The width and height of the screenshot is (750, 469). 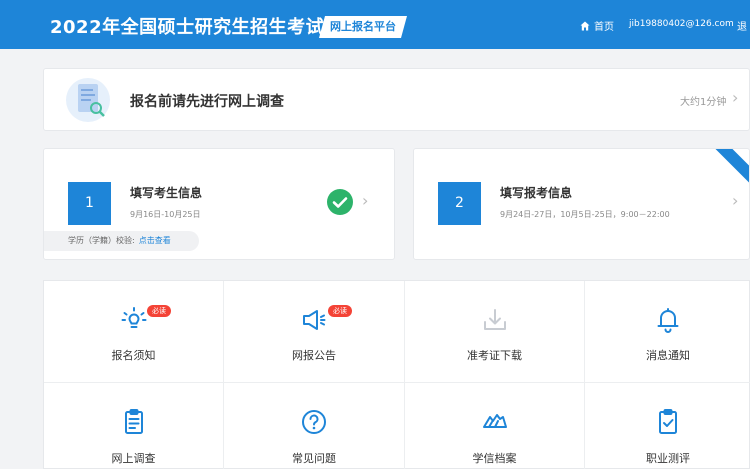 I want to click on tile-academic-archive: 学信档案, so click(x=495, y=426).